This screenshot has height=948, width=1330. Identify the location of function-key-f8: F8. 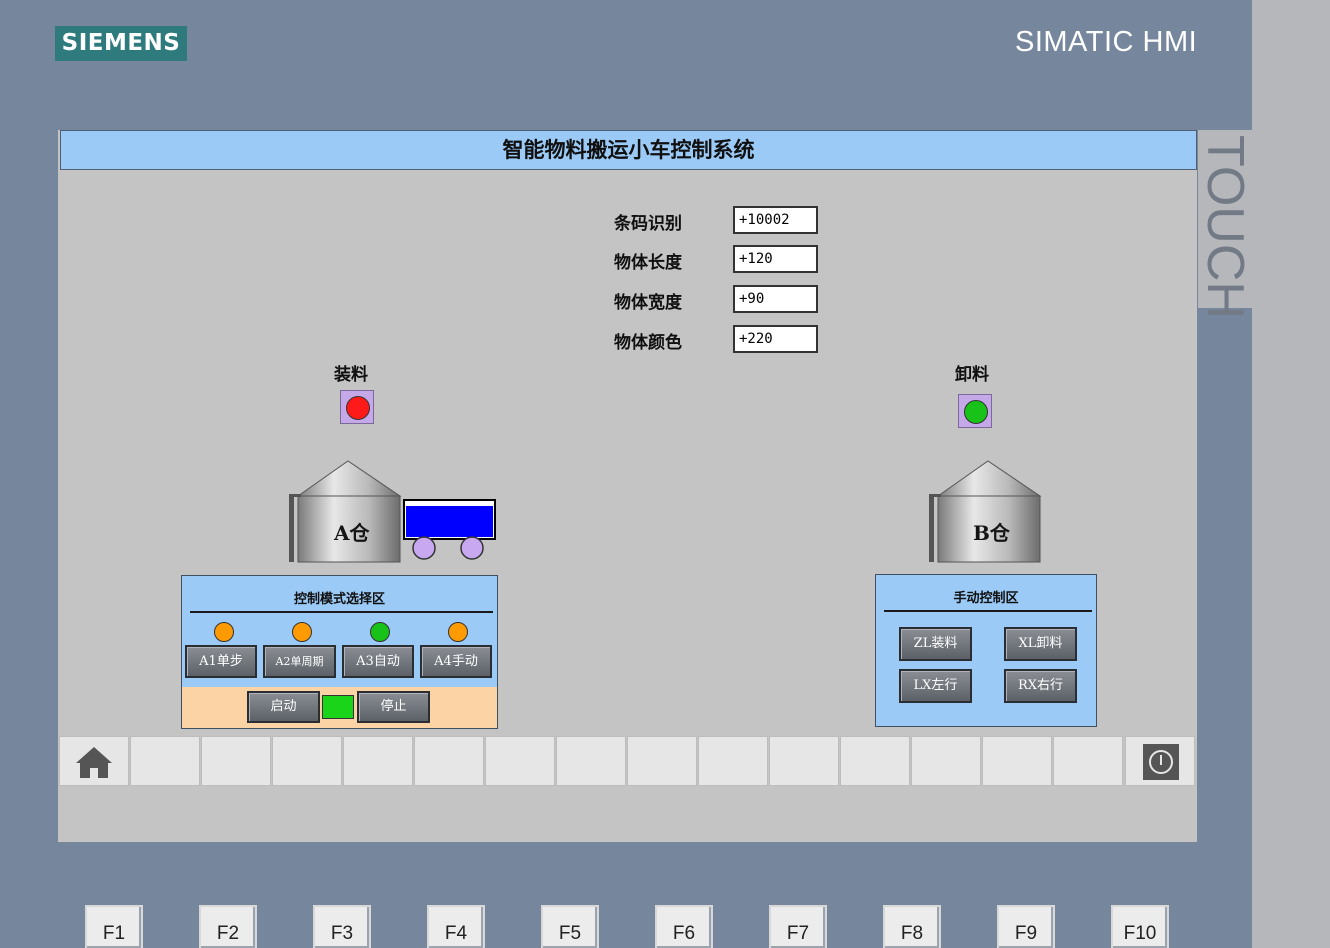
(912, 926).